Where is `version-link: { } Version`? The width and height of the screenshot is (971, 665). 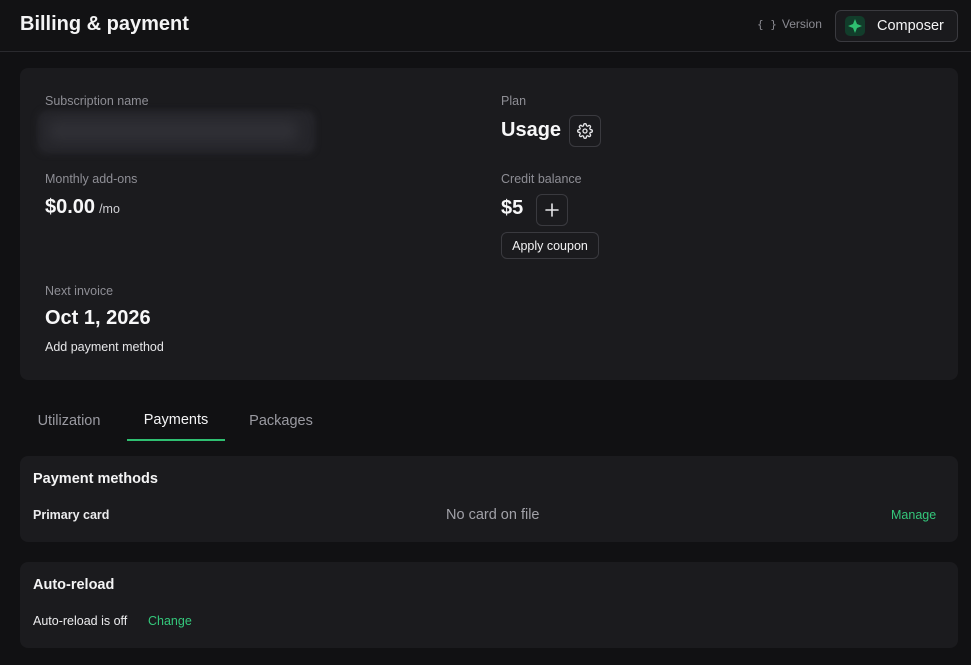
version-link: { } Version is located at coordinates (789, 24).